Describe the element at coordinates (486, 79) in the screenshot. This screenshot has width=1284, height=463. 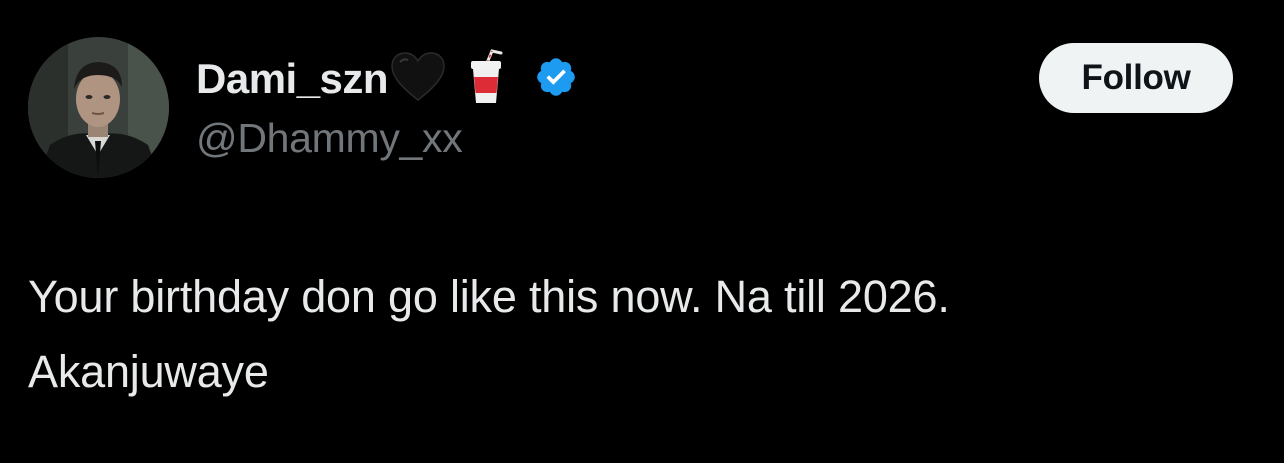
I see `cup-with-straw-icon` at that location.